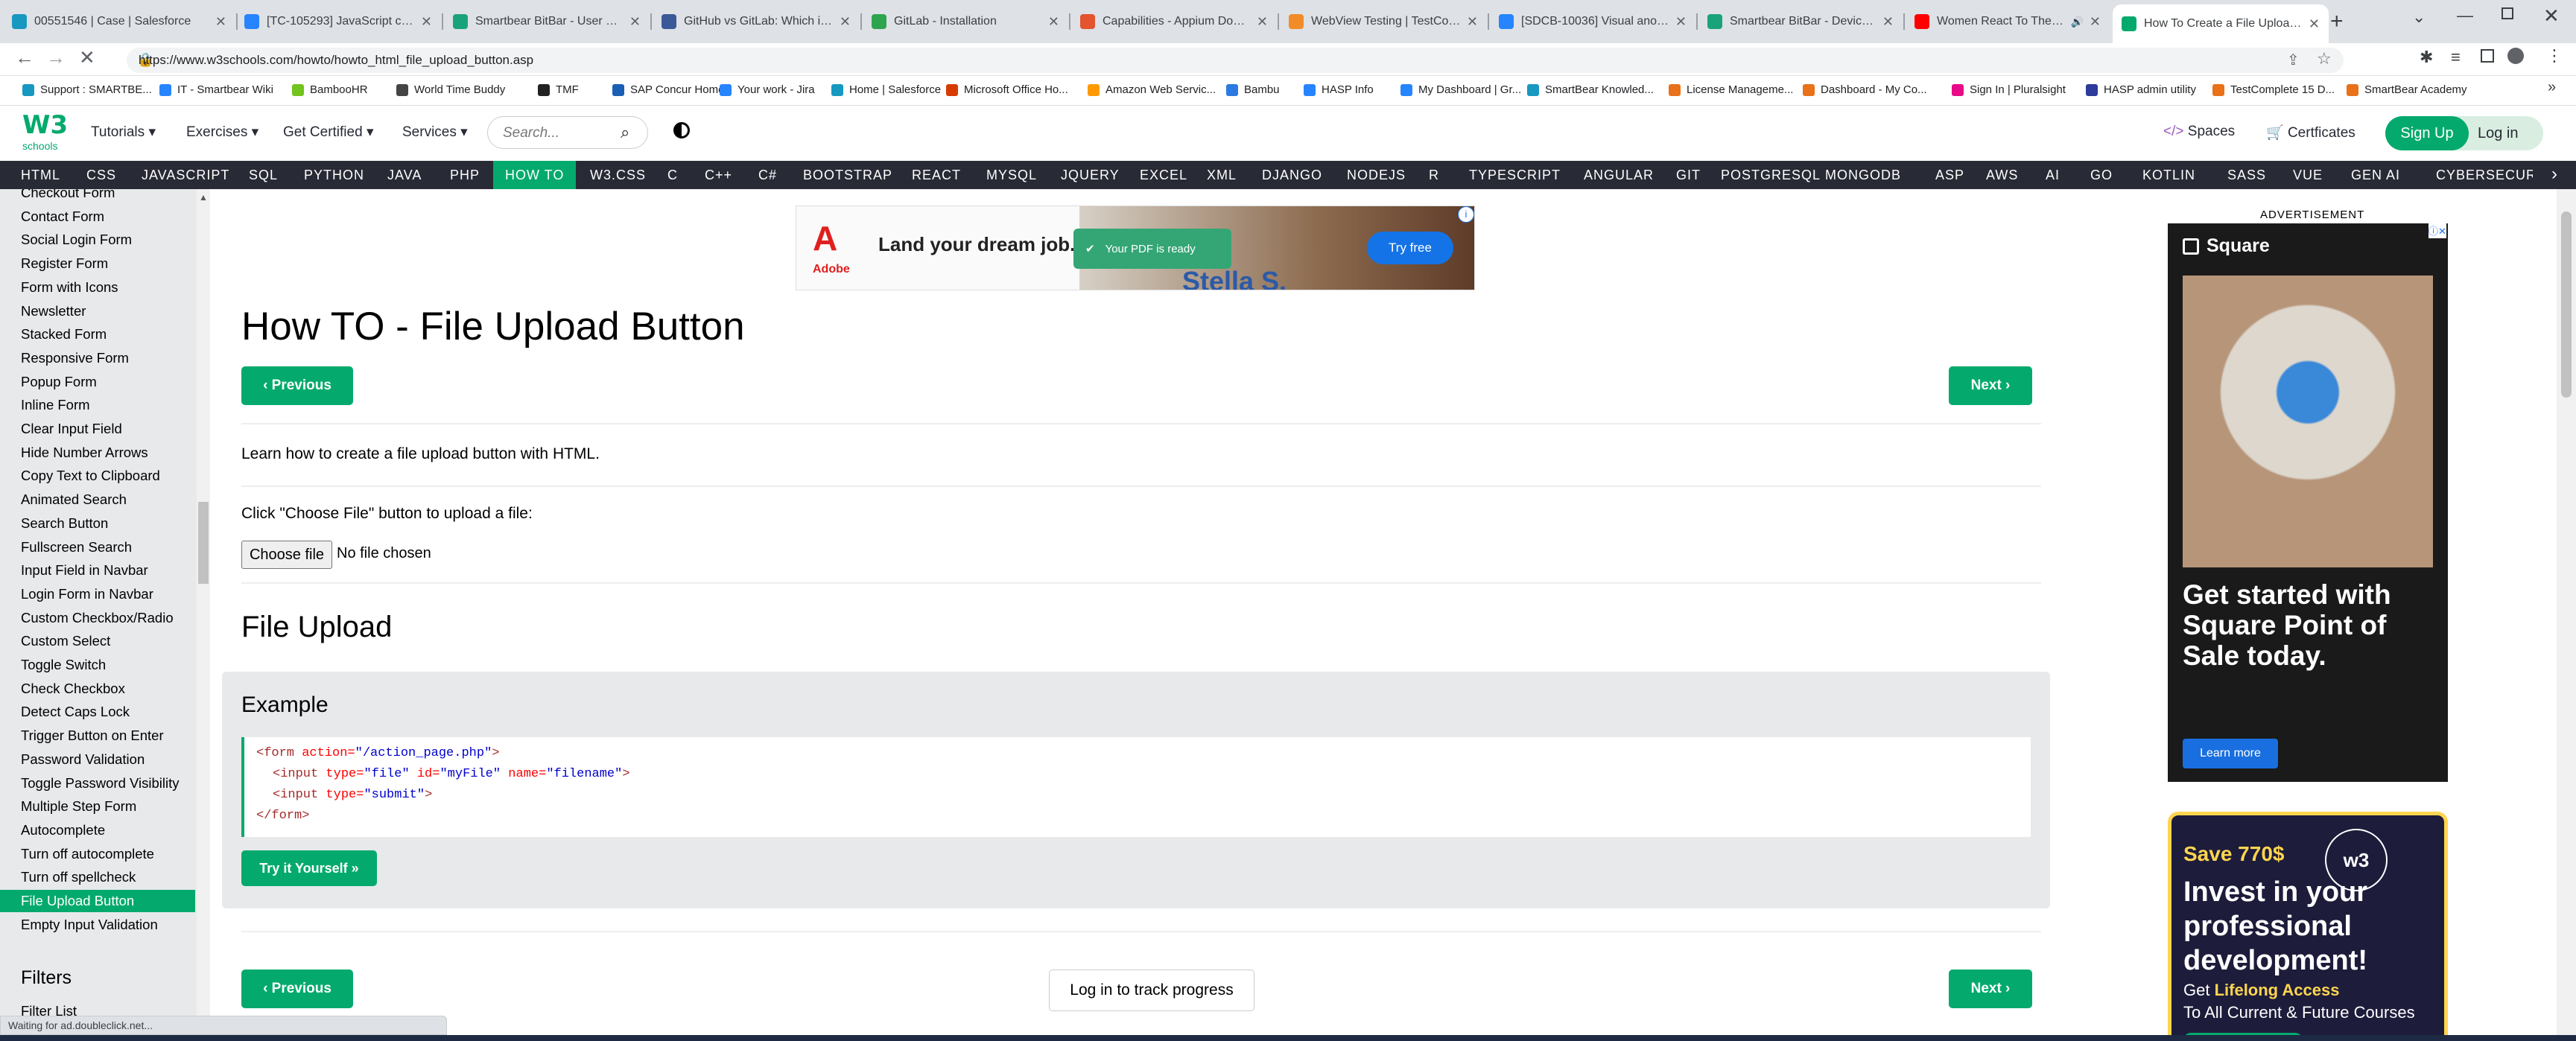  What do you see at coordinates (435, 132) in the screenshot?
I see `nav-services: Services ▾` at bounding box center [435, 132].